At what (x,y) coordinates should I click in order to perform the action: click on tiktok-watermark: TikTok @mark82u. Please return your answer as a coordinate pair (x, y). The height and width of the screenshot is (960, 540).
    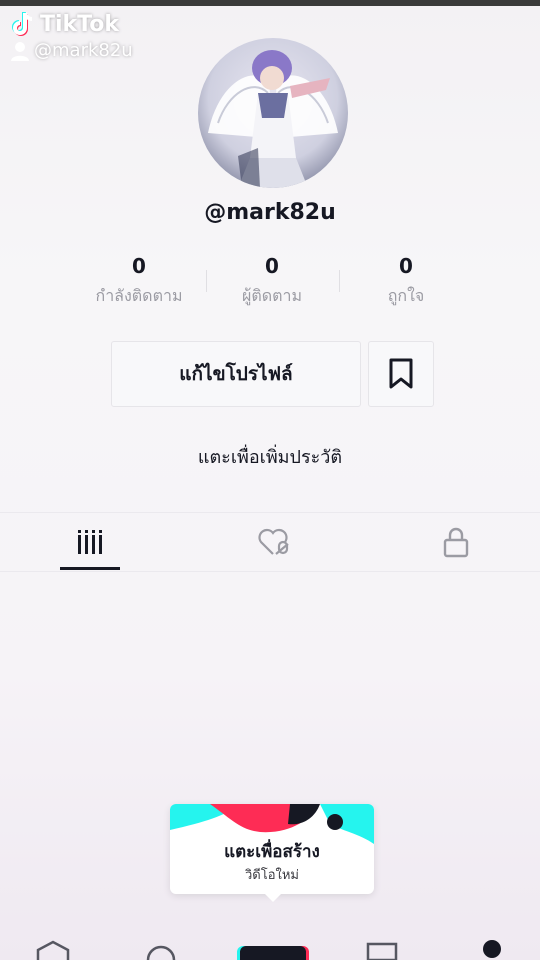
    Looking at the image, I should click on (71, 35).